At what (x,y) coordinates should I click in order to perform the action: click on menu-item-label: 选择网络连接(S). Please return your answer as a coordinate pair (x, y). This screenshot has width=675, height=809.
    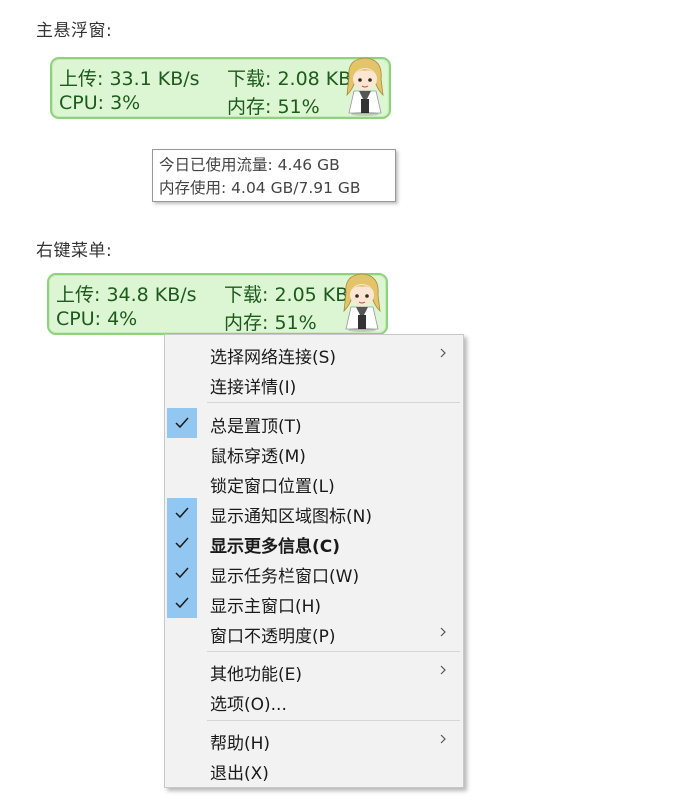
    Looking at the image, I should click on (273, 358).